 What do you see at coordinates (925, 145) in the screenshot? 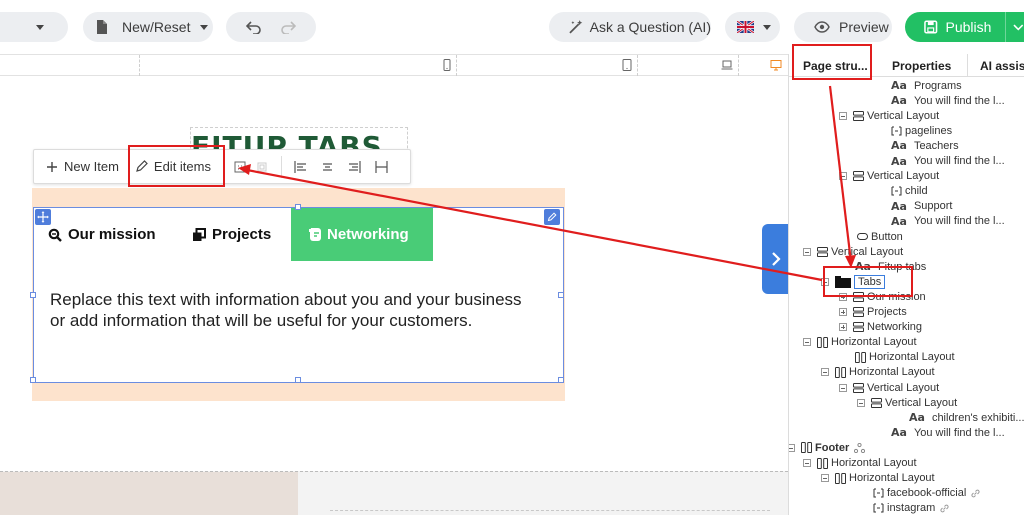
I see `tree-node: Aa Teachers` at bounding box center [925, 145].